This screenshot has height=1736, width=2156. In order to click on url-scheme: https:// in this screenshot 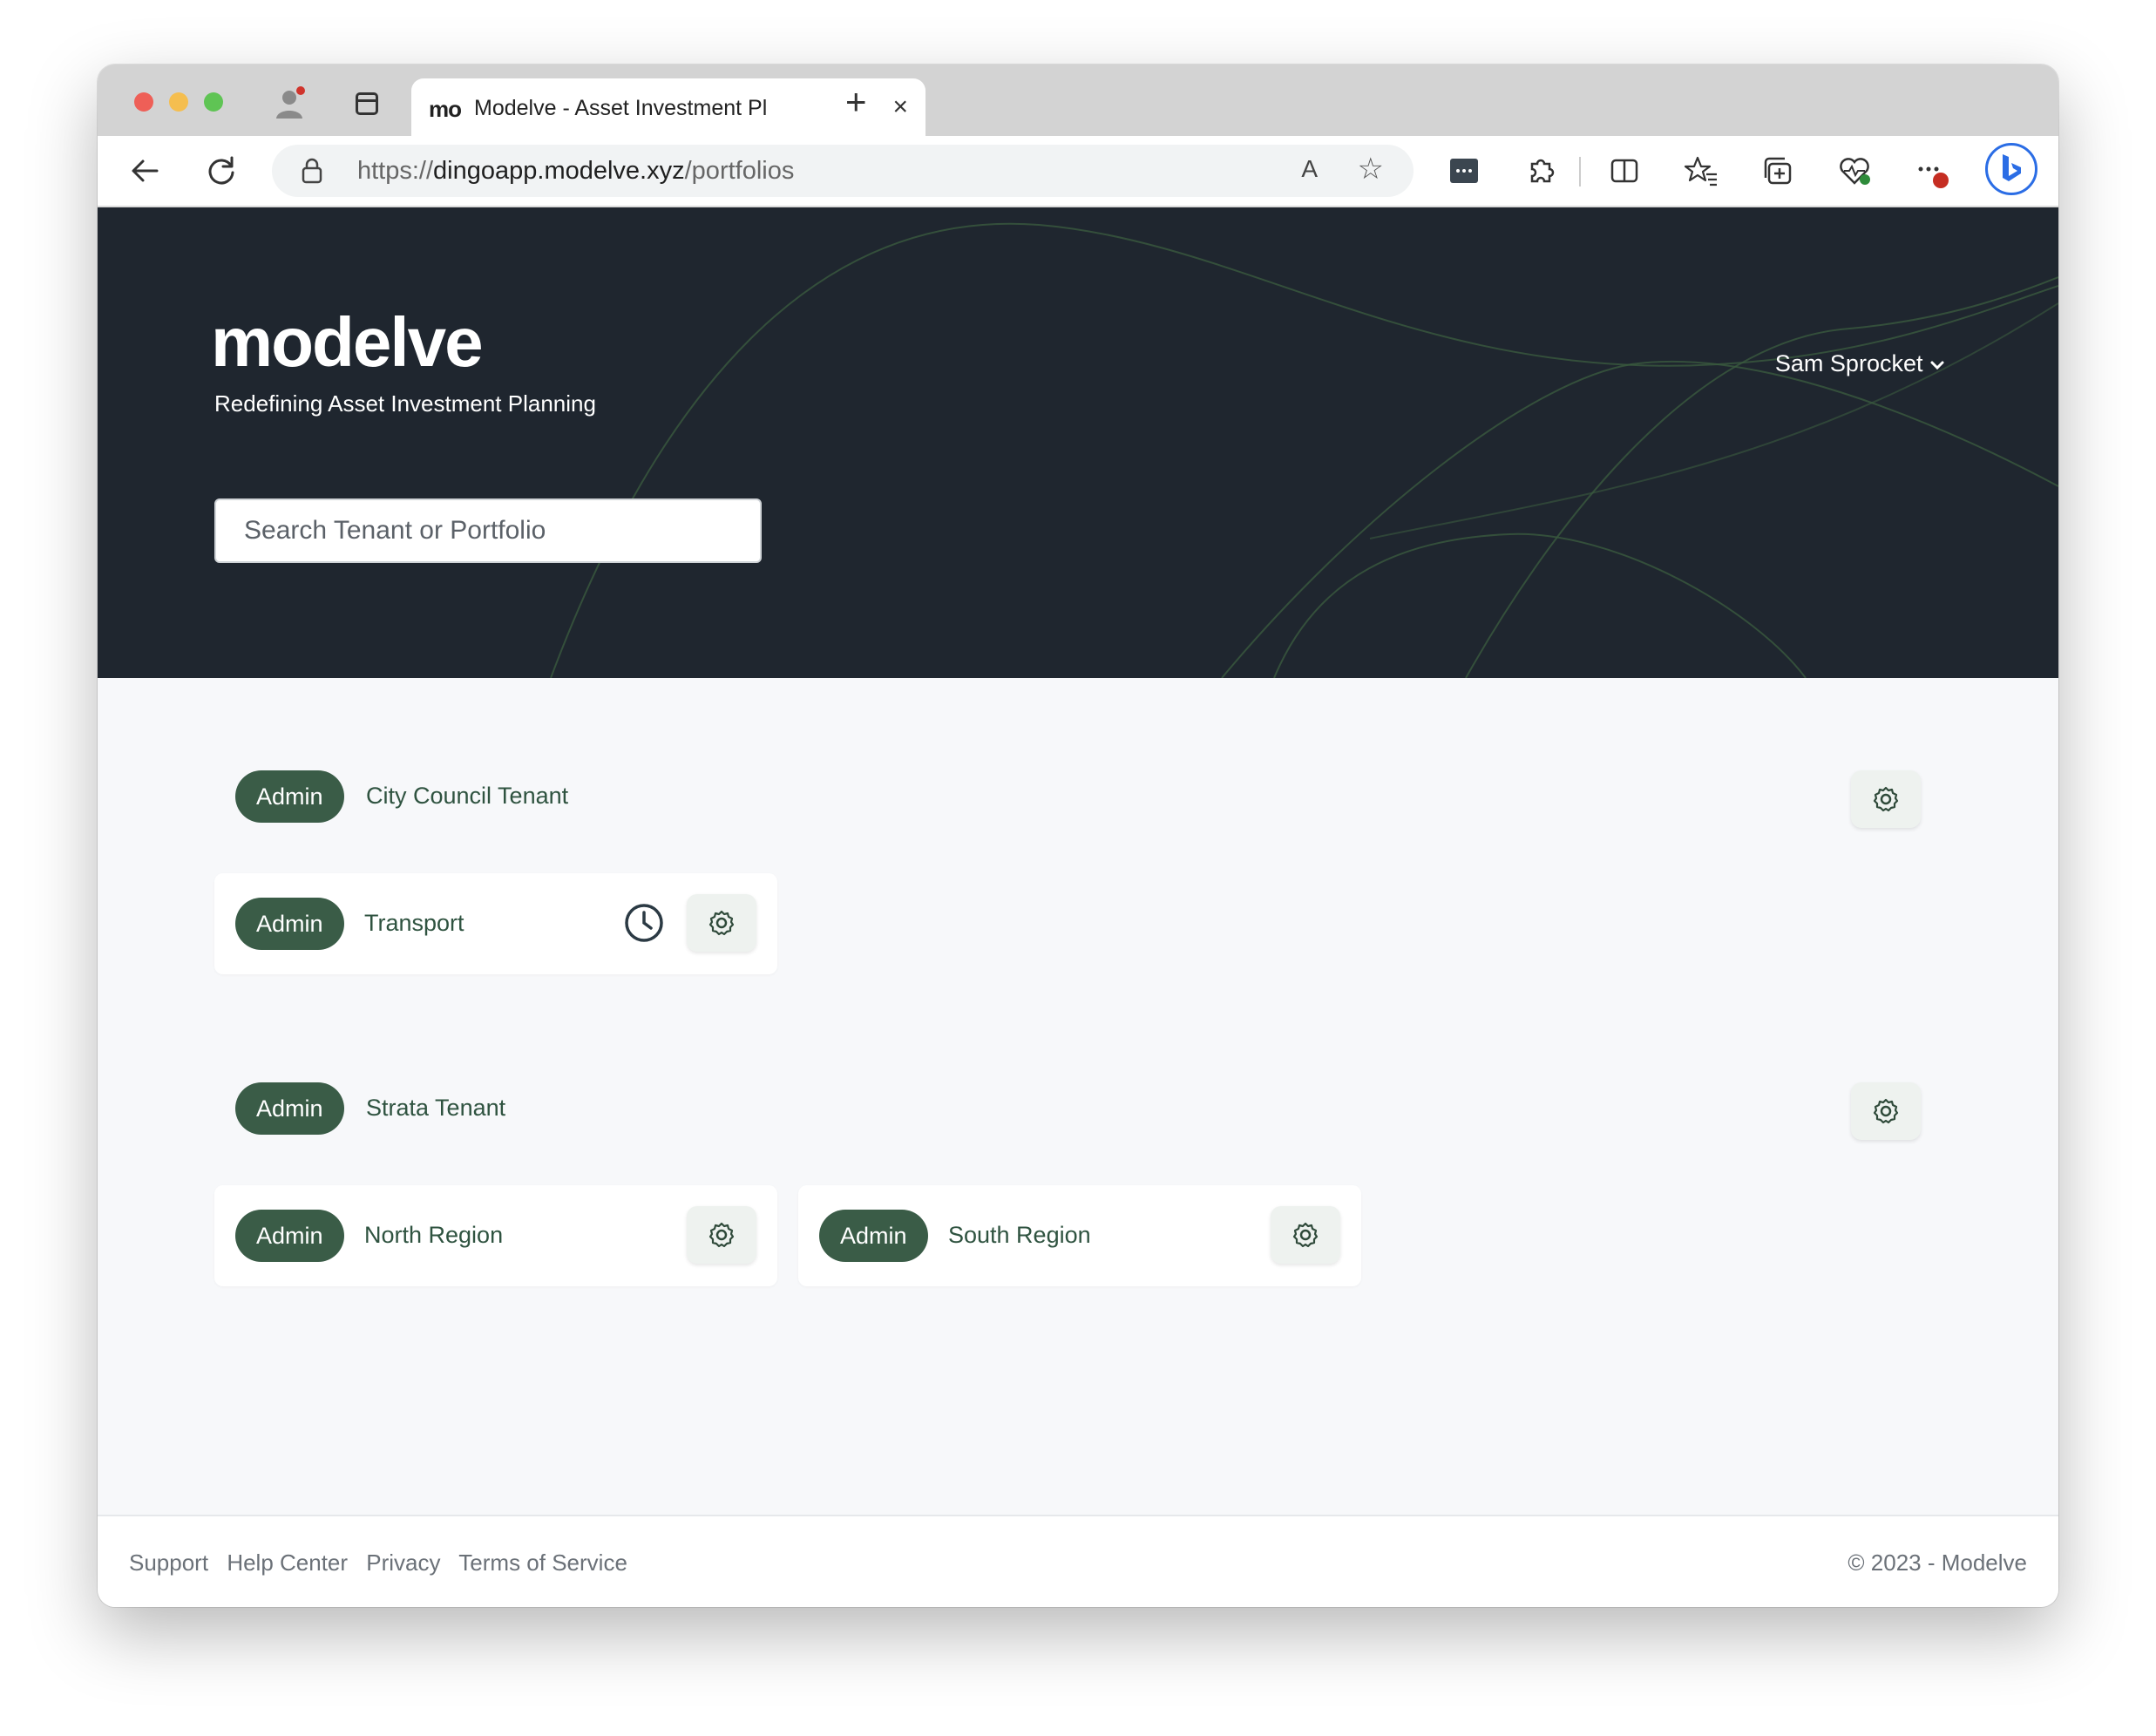, I will do `click(395, 171)`.